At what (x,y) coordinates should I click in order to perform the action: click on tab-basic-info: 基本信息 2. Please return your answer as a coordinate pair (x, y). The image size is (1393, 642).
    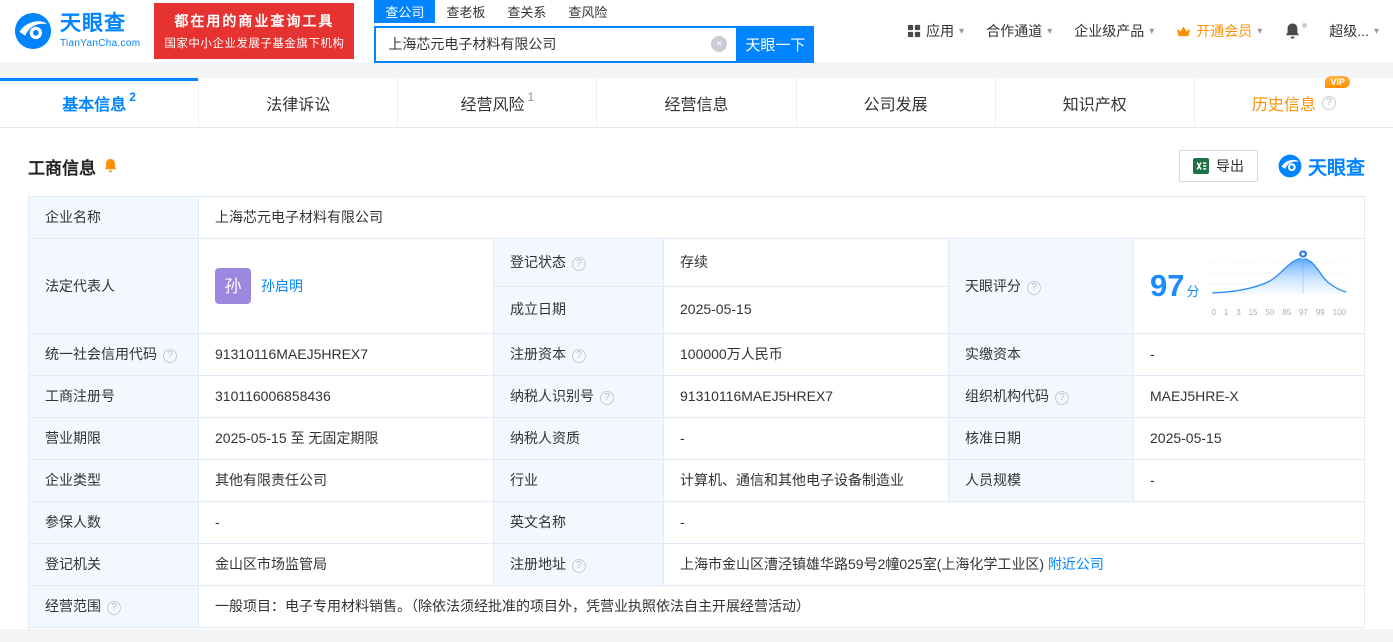
    Looking at the image, I should click on (100, 102).